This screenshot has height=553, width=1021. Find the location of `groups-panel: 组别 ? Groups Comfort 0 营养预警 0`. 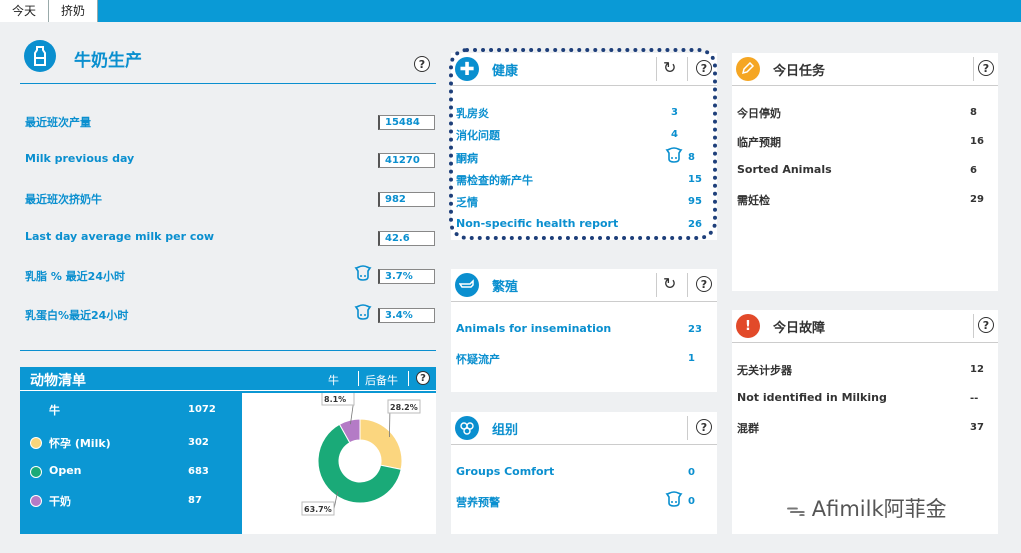

groups-panel: 组别 ? Groups Comfort 0 营养预警 0 is located at coordinates (584, 473).